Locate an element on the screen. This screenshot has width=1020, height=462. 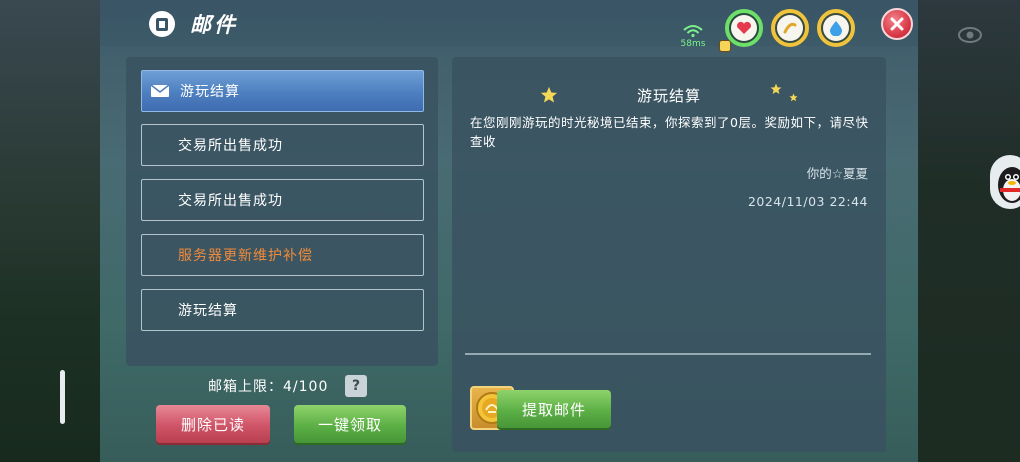
thirst-gauge is located at coordinates (836, 28).